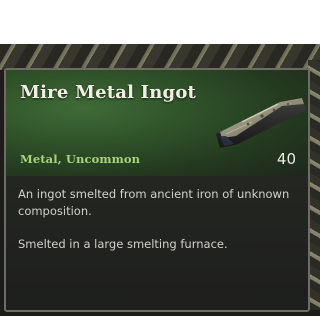  I want to click on item-count: 40, so click(286, 159).